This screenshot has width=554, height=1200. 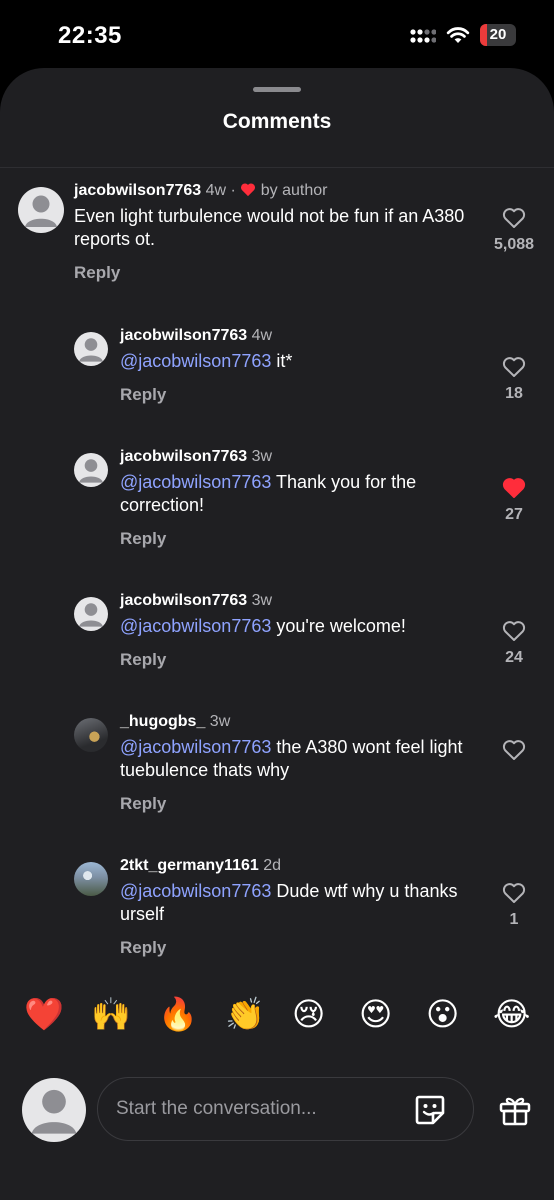 I want to click on battery-level: 20, so click(x=498, y=34).